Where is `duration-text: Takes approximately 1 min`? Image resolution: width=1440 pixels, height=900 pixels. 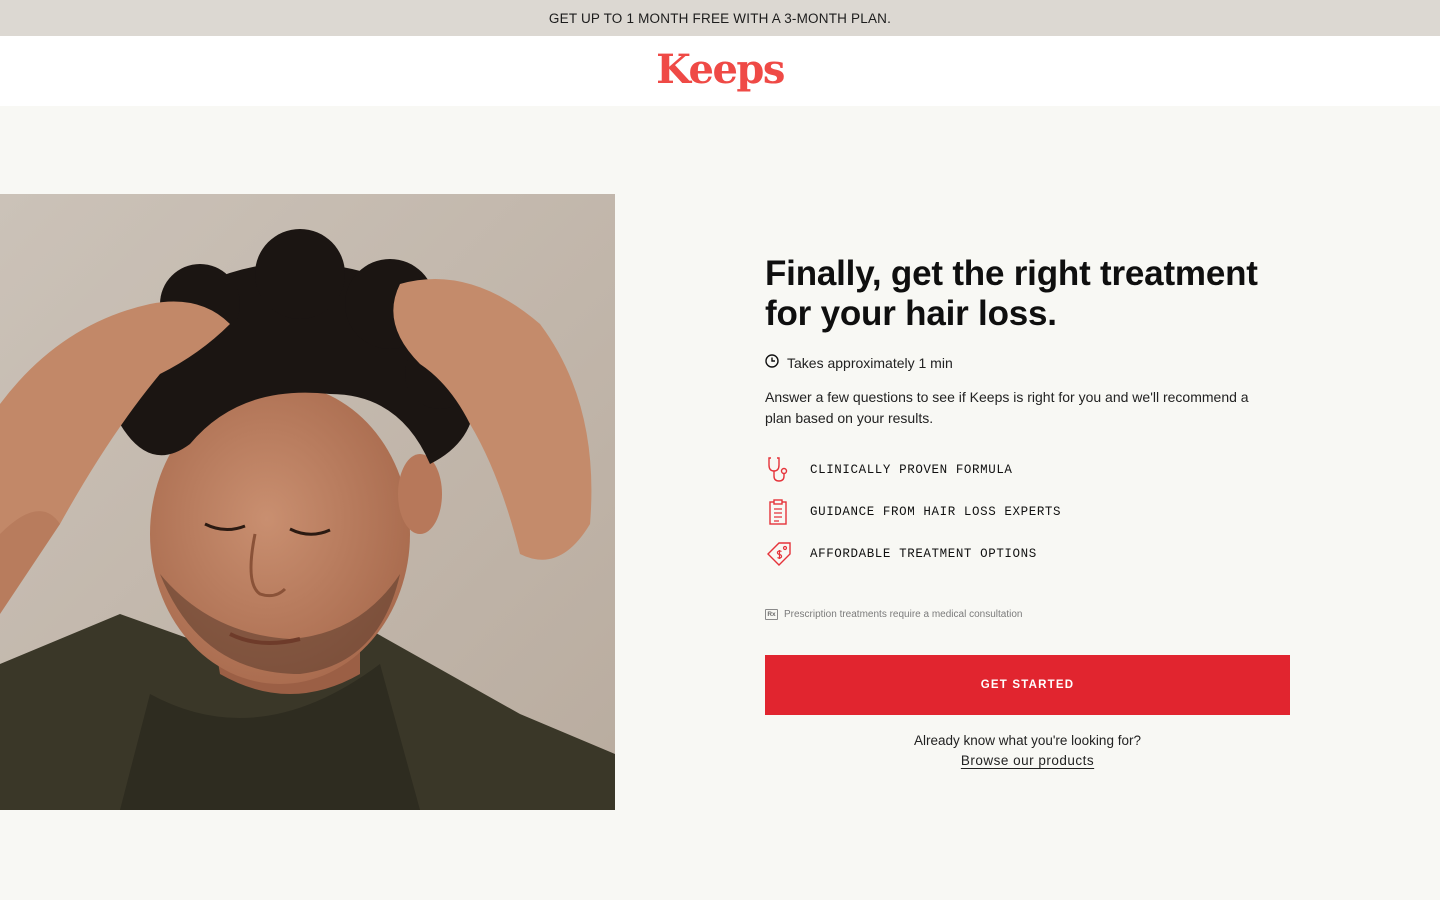
duration-text: Takes approximately 1 min is located at coordinates (870, 362).